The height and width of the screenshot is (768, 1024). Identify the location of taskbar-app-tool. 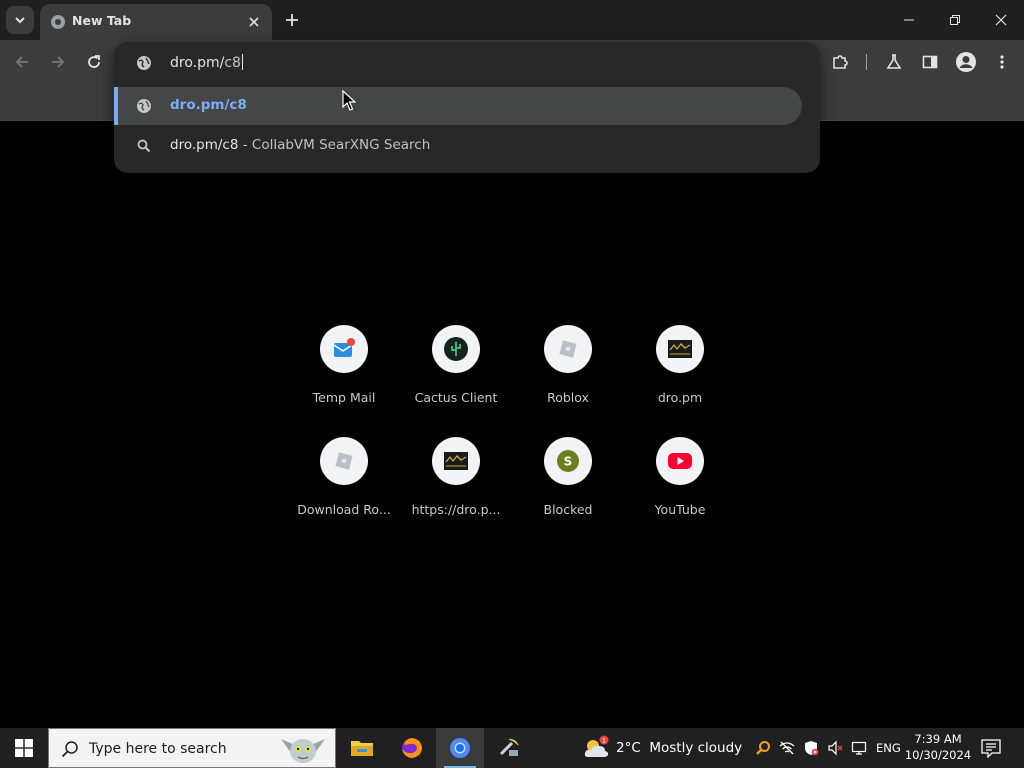
(510, 748).